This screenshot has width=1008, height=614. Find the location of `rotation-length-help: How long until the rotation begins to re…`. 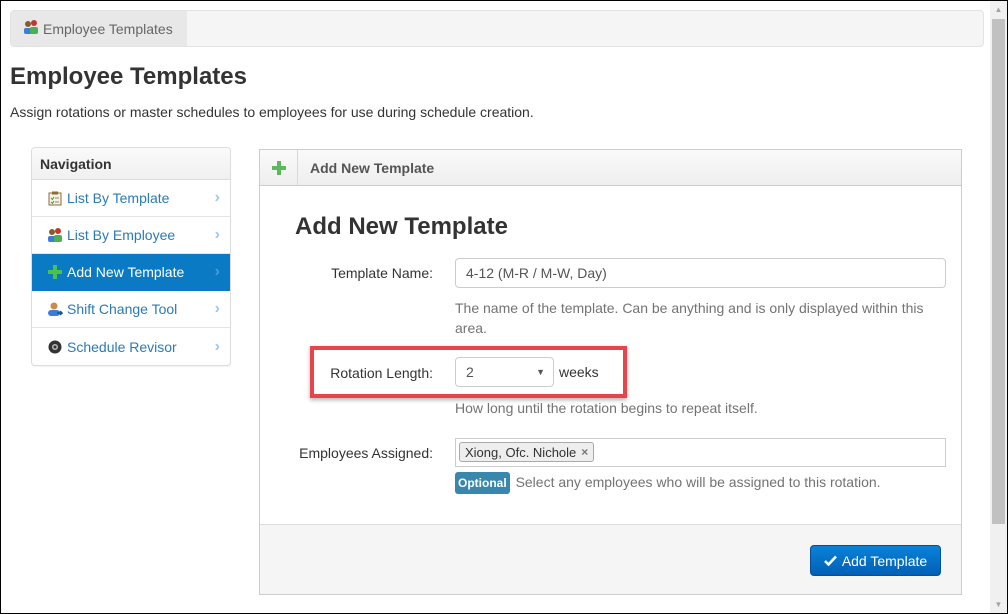

rotation-length-help: How long until the rotation begins to re… is located at coordinates (606, 408).